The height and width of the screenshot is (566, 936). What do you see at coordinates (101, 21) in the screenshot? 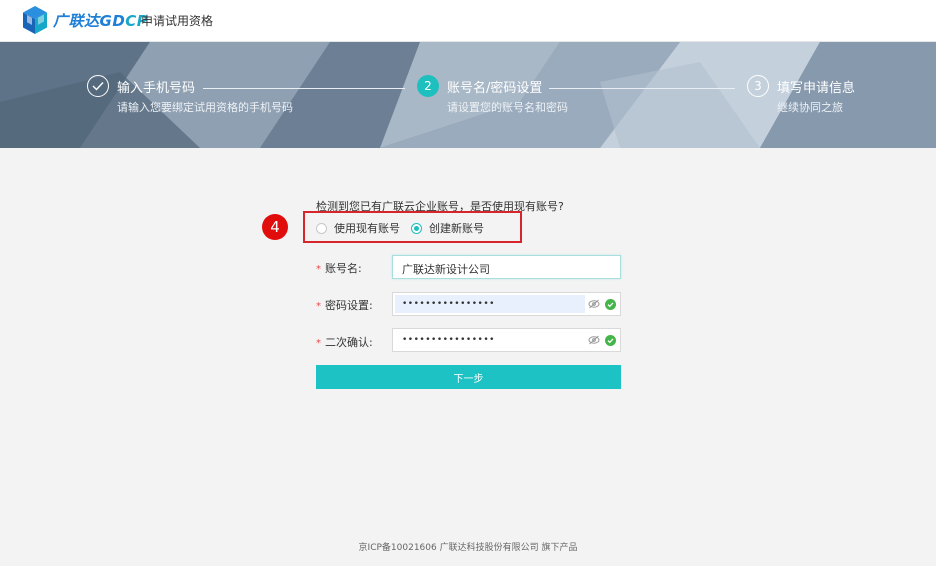
I see `logo-text: 广联达GDCP` at bounding box center [101, 21].